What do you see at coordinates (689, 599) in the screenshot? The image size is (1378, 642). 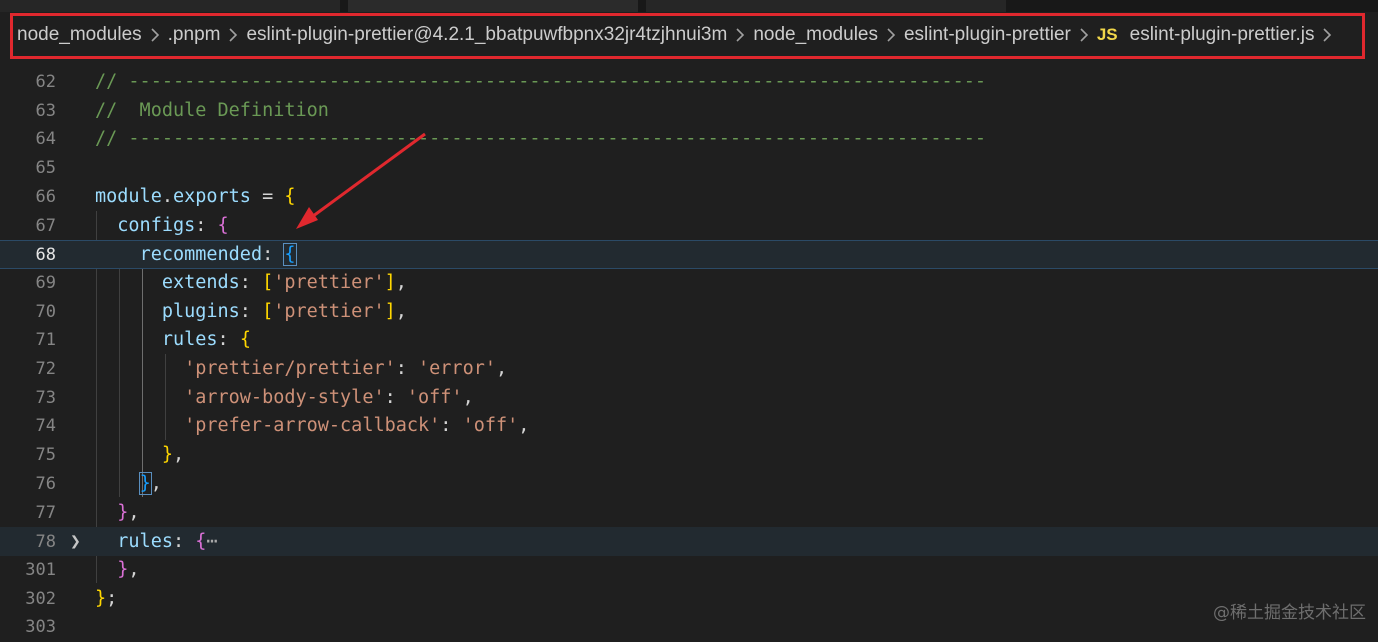 I see `code-line: 302 };` at bounding box center [689, 599].